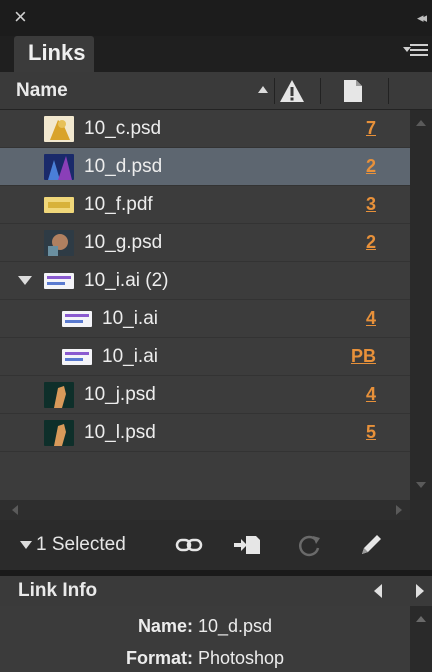  Describe the element at coordinates (205, 205) in the screenshot. I see `link-row: 10_f.pdf 3` at that location.